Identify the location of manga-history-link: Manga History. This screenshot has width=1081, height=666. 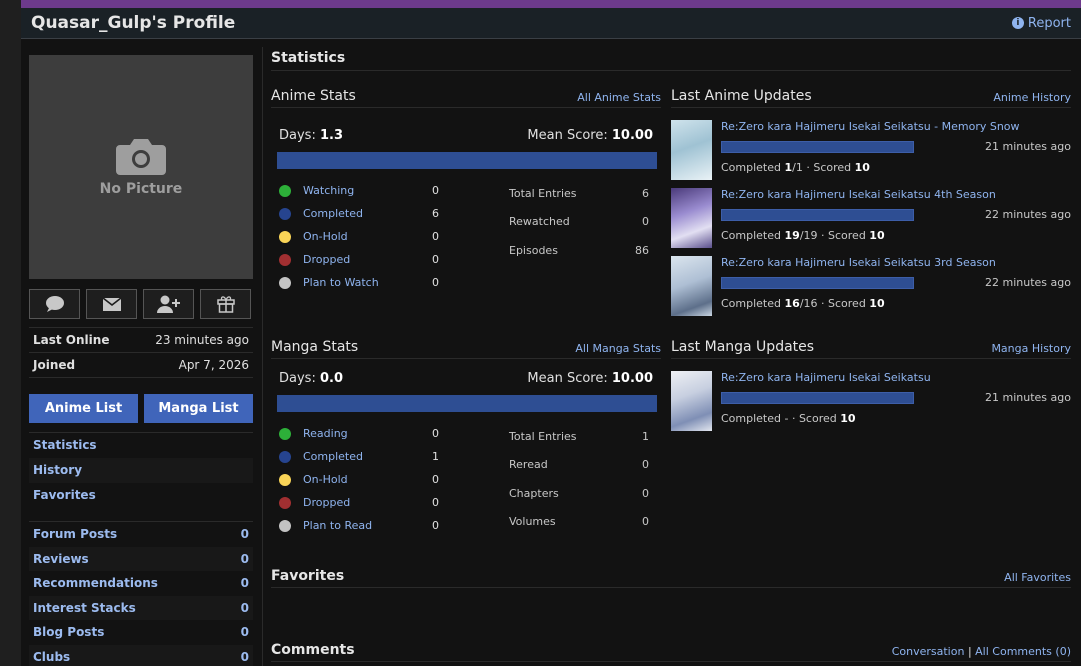
(1031, 348).